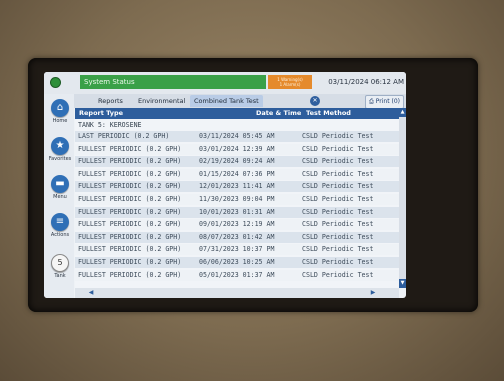 This screenshot has width=504, height=381. What do you see at coordinates (60, 121) in the screenshot?
I see `sidebar-label-home: Home` at bounding box center [60, 121].